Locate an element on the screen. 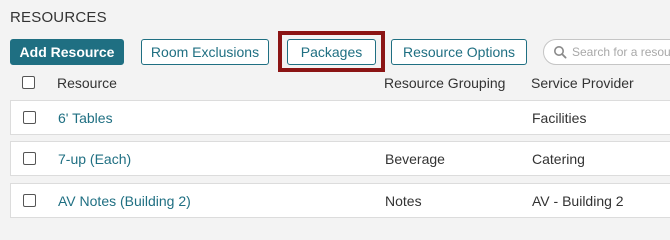 The image size is (670, 240). service-provider-cell: Catering is located at coordinates (558, 159).